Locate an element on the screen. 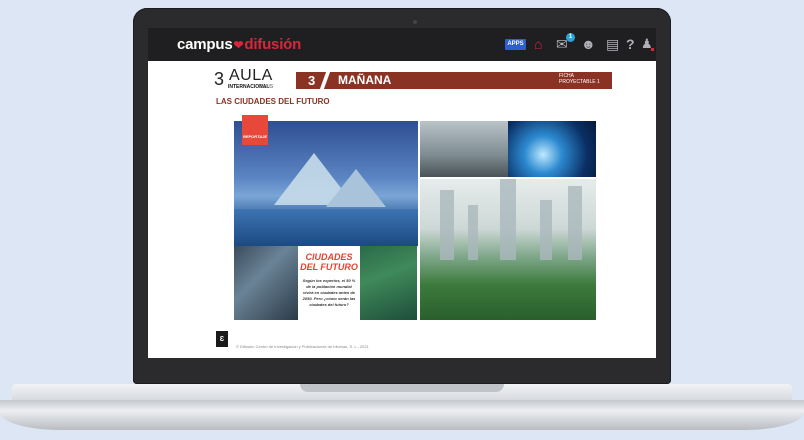 The height and width of the screenshot is (440, 804). camera-icon is located at coordinates (415, 22).